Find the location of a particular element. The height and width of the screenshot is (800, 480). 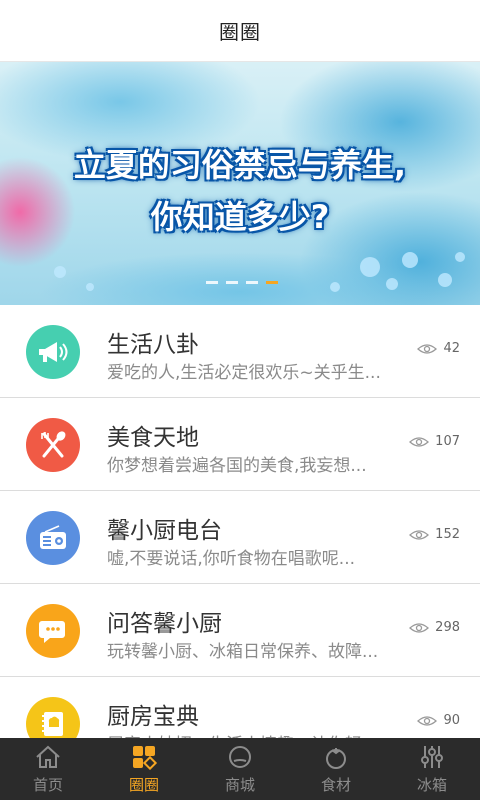

tab-fridge-label: 冰箱 is located at coordinates (431, 784).